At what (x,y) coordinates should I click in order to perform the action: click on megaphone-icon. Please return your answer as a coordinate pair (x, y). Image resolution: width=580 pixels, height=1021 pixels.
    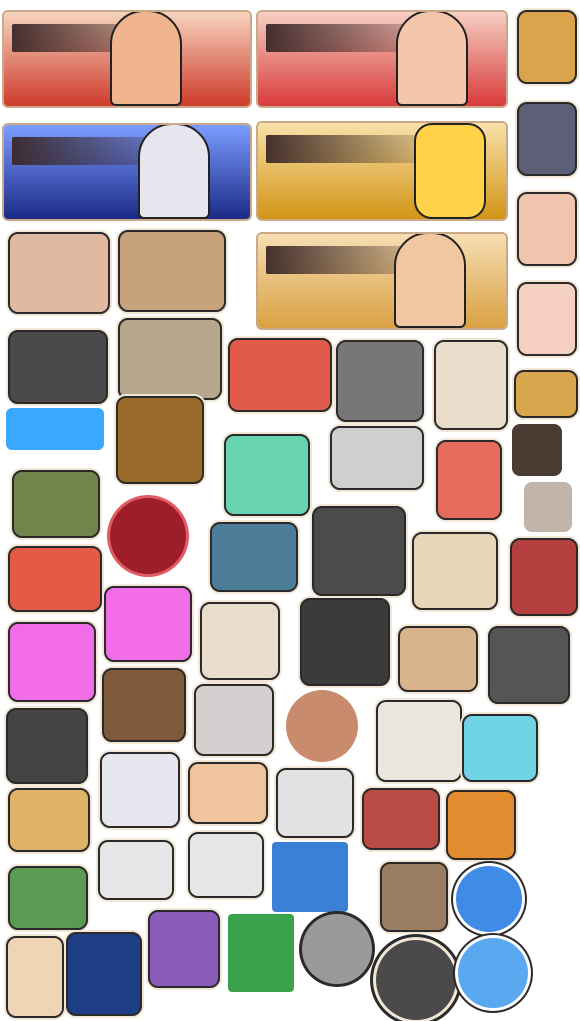
    Looking at the image, I should click on (419, 741).